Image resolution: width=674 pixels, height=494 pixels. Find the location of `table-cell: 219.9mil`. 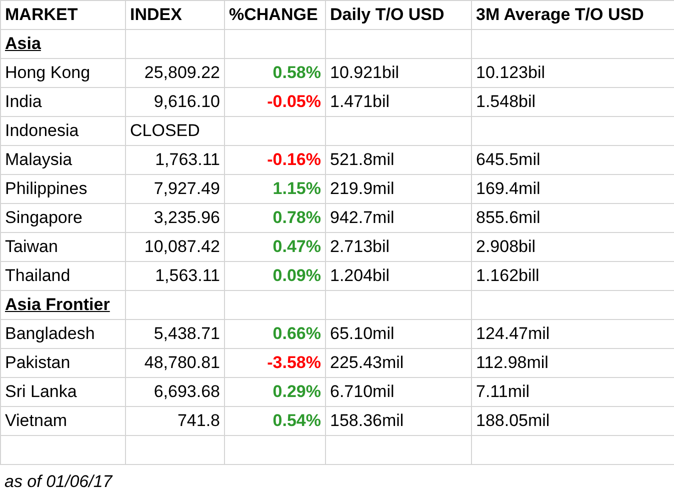

table-cell: 219.9mil is located at coordinates (399, 189).